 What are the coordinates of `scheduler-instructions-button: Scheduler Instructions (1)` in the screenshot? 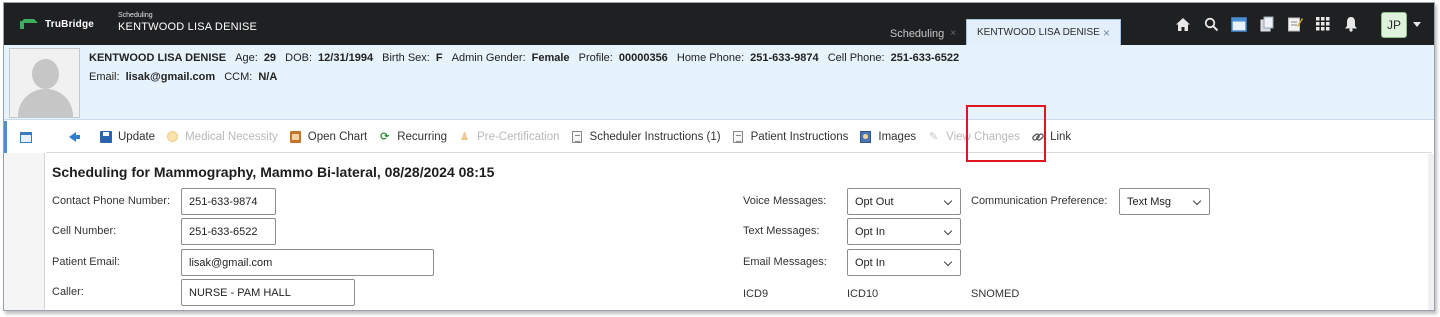 It's located at (646, 137).